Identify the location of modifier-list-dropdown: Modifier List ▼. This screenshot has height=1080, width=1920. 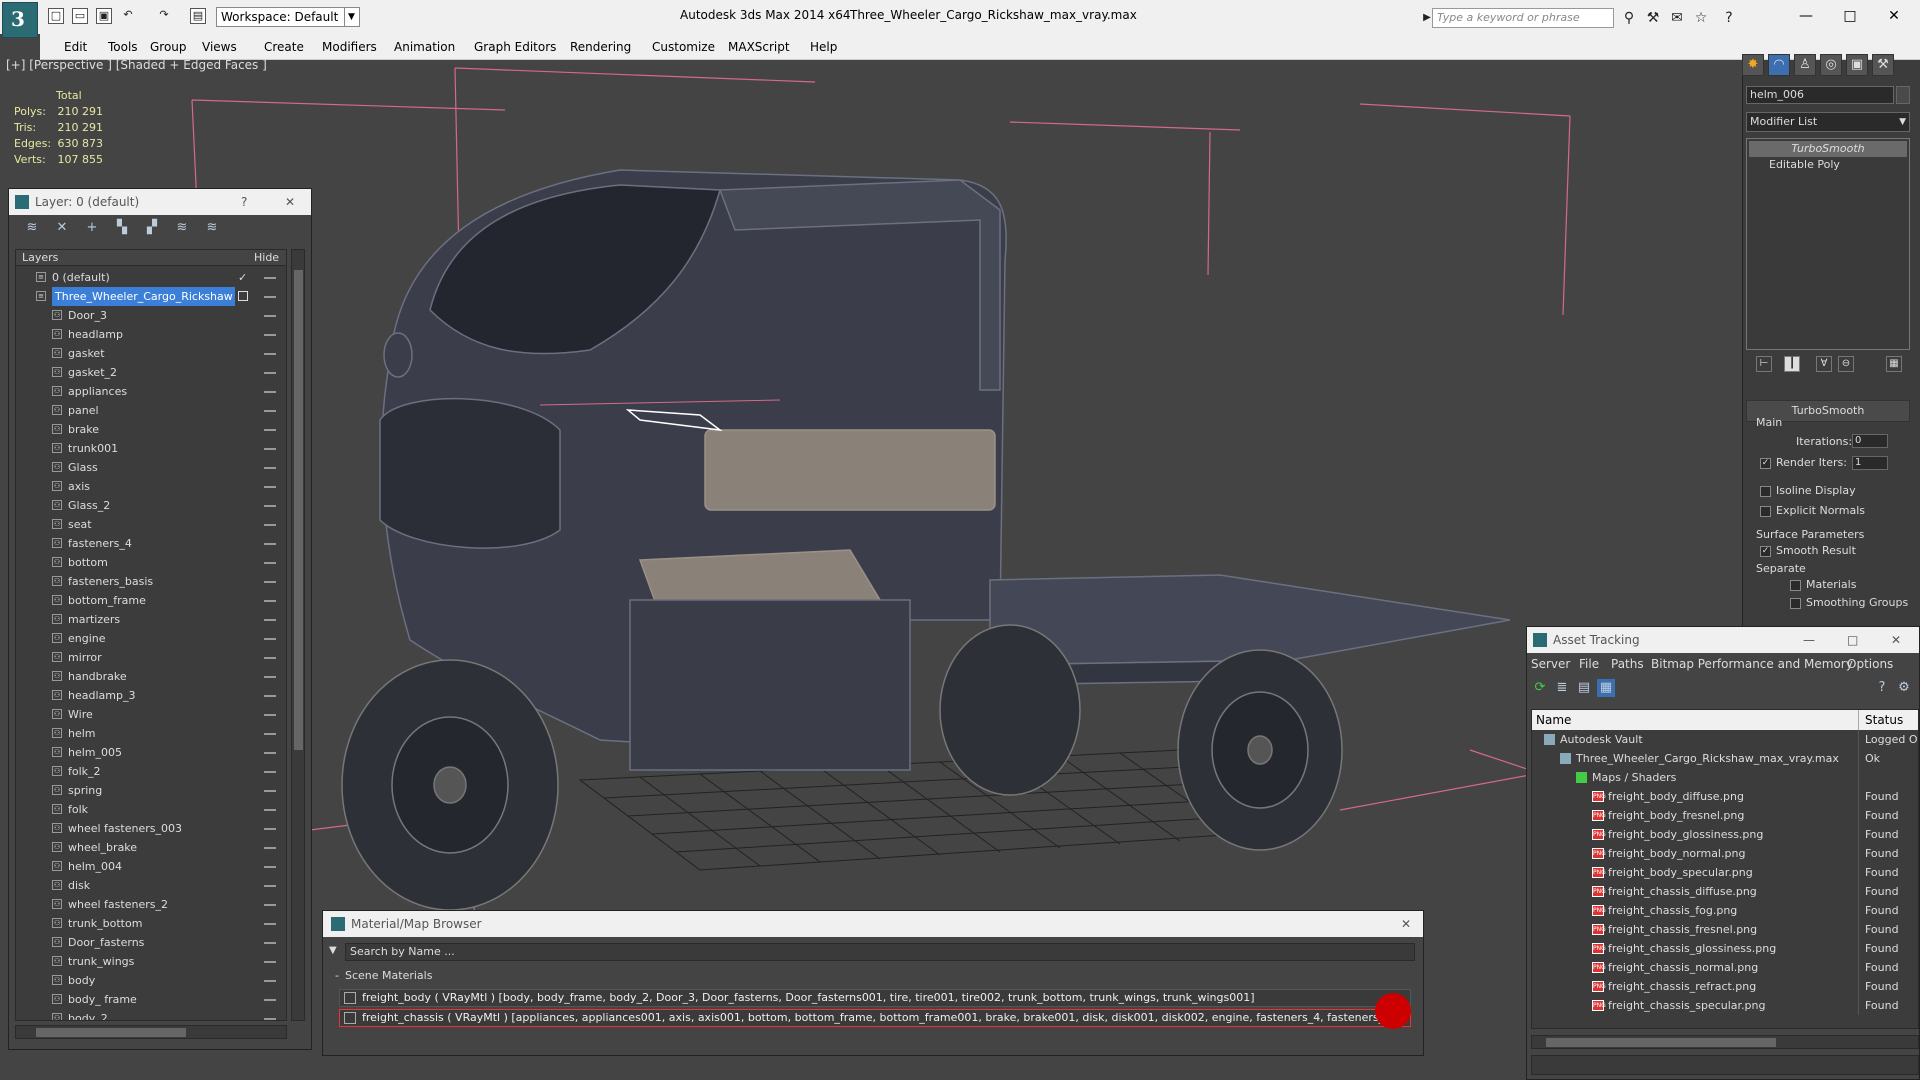
(1828, 122).